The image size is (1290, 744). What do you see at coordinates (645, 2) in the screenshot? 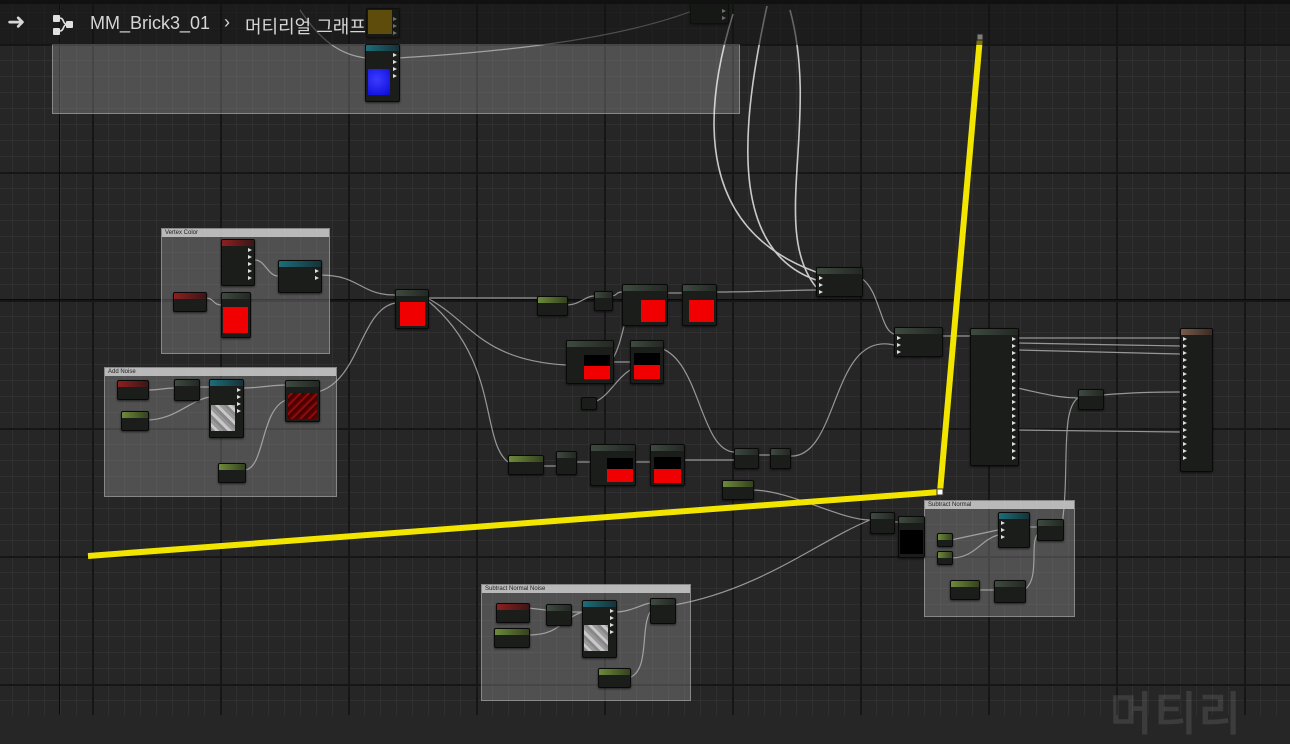
I see `top-edge` at bounding box center [645, 2].